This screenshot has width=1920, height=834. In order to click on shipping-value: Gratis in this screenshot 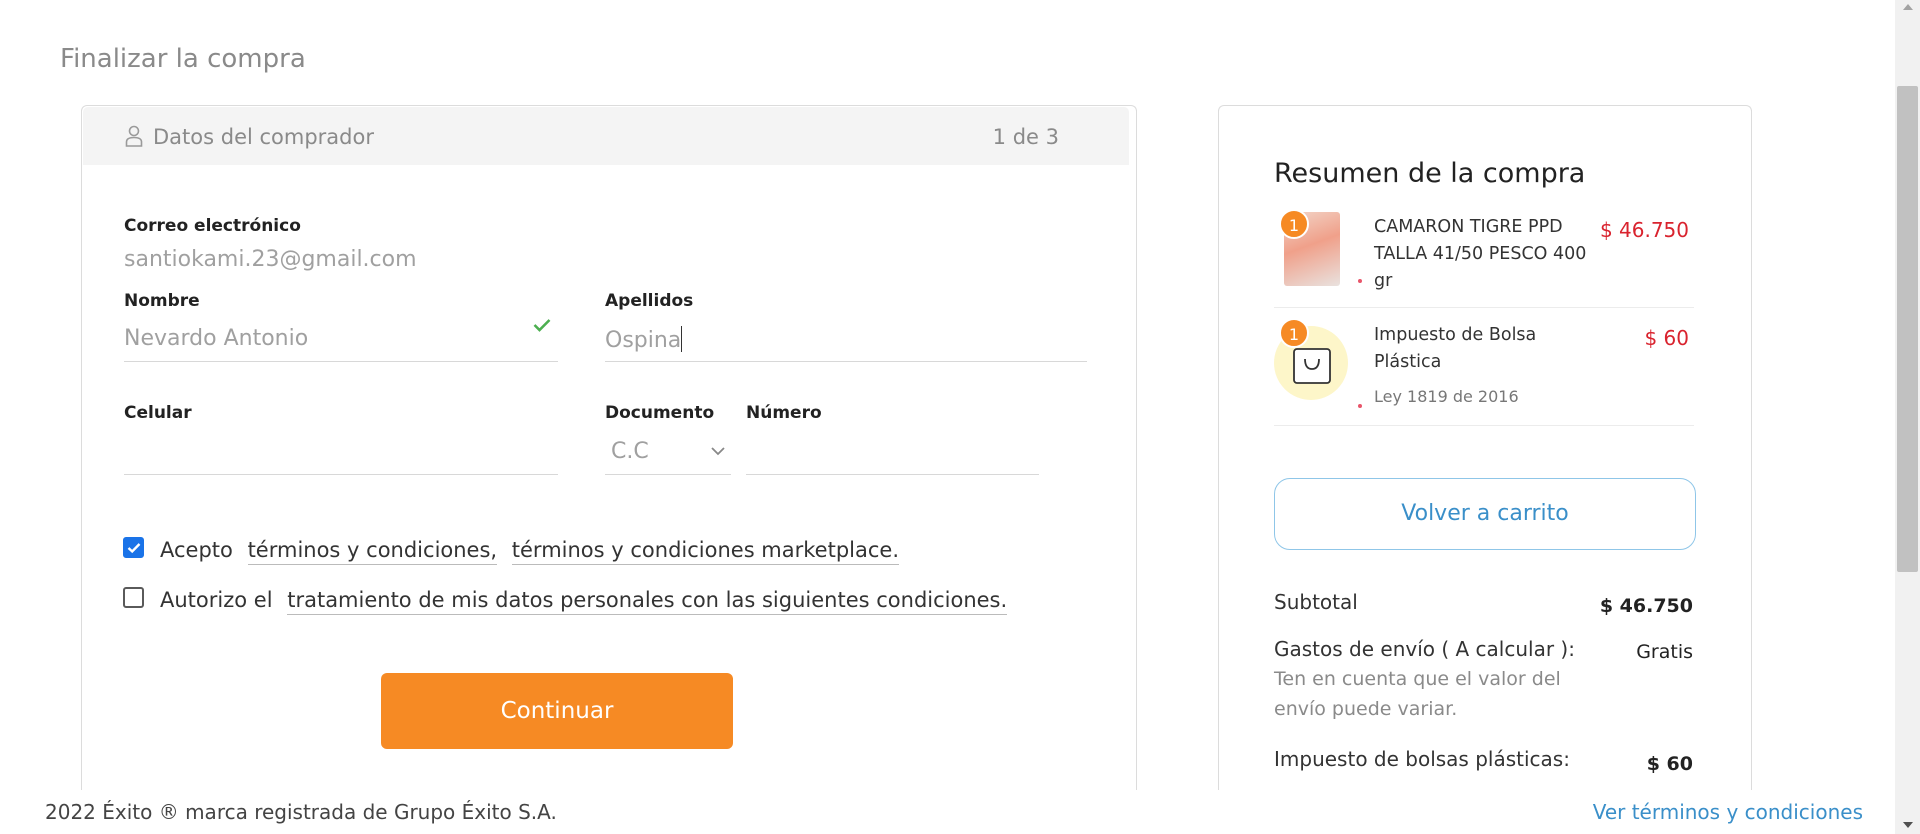, I will do `click(1664, 652)`.